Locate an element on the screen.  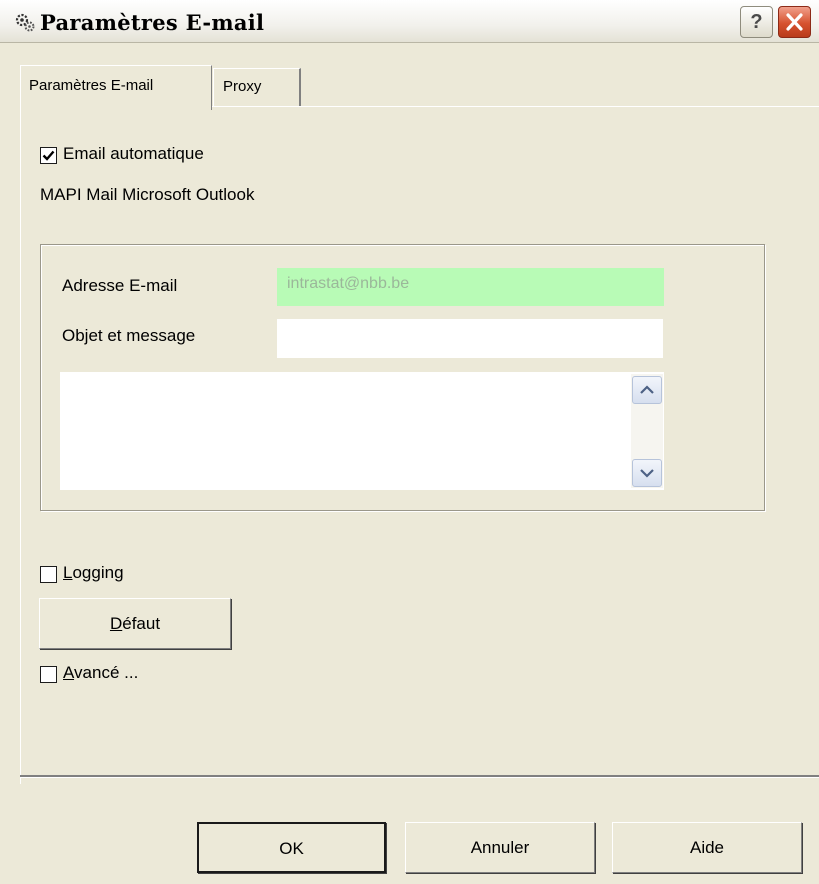
close-button is located at coordinates (794, 22).